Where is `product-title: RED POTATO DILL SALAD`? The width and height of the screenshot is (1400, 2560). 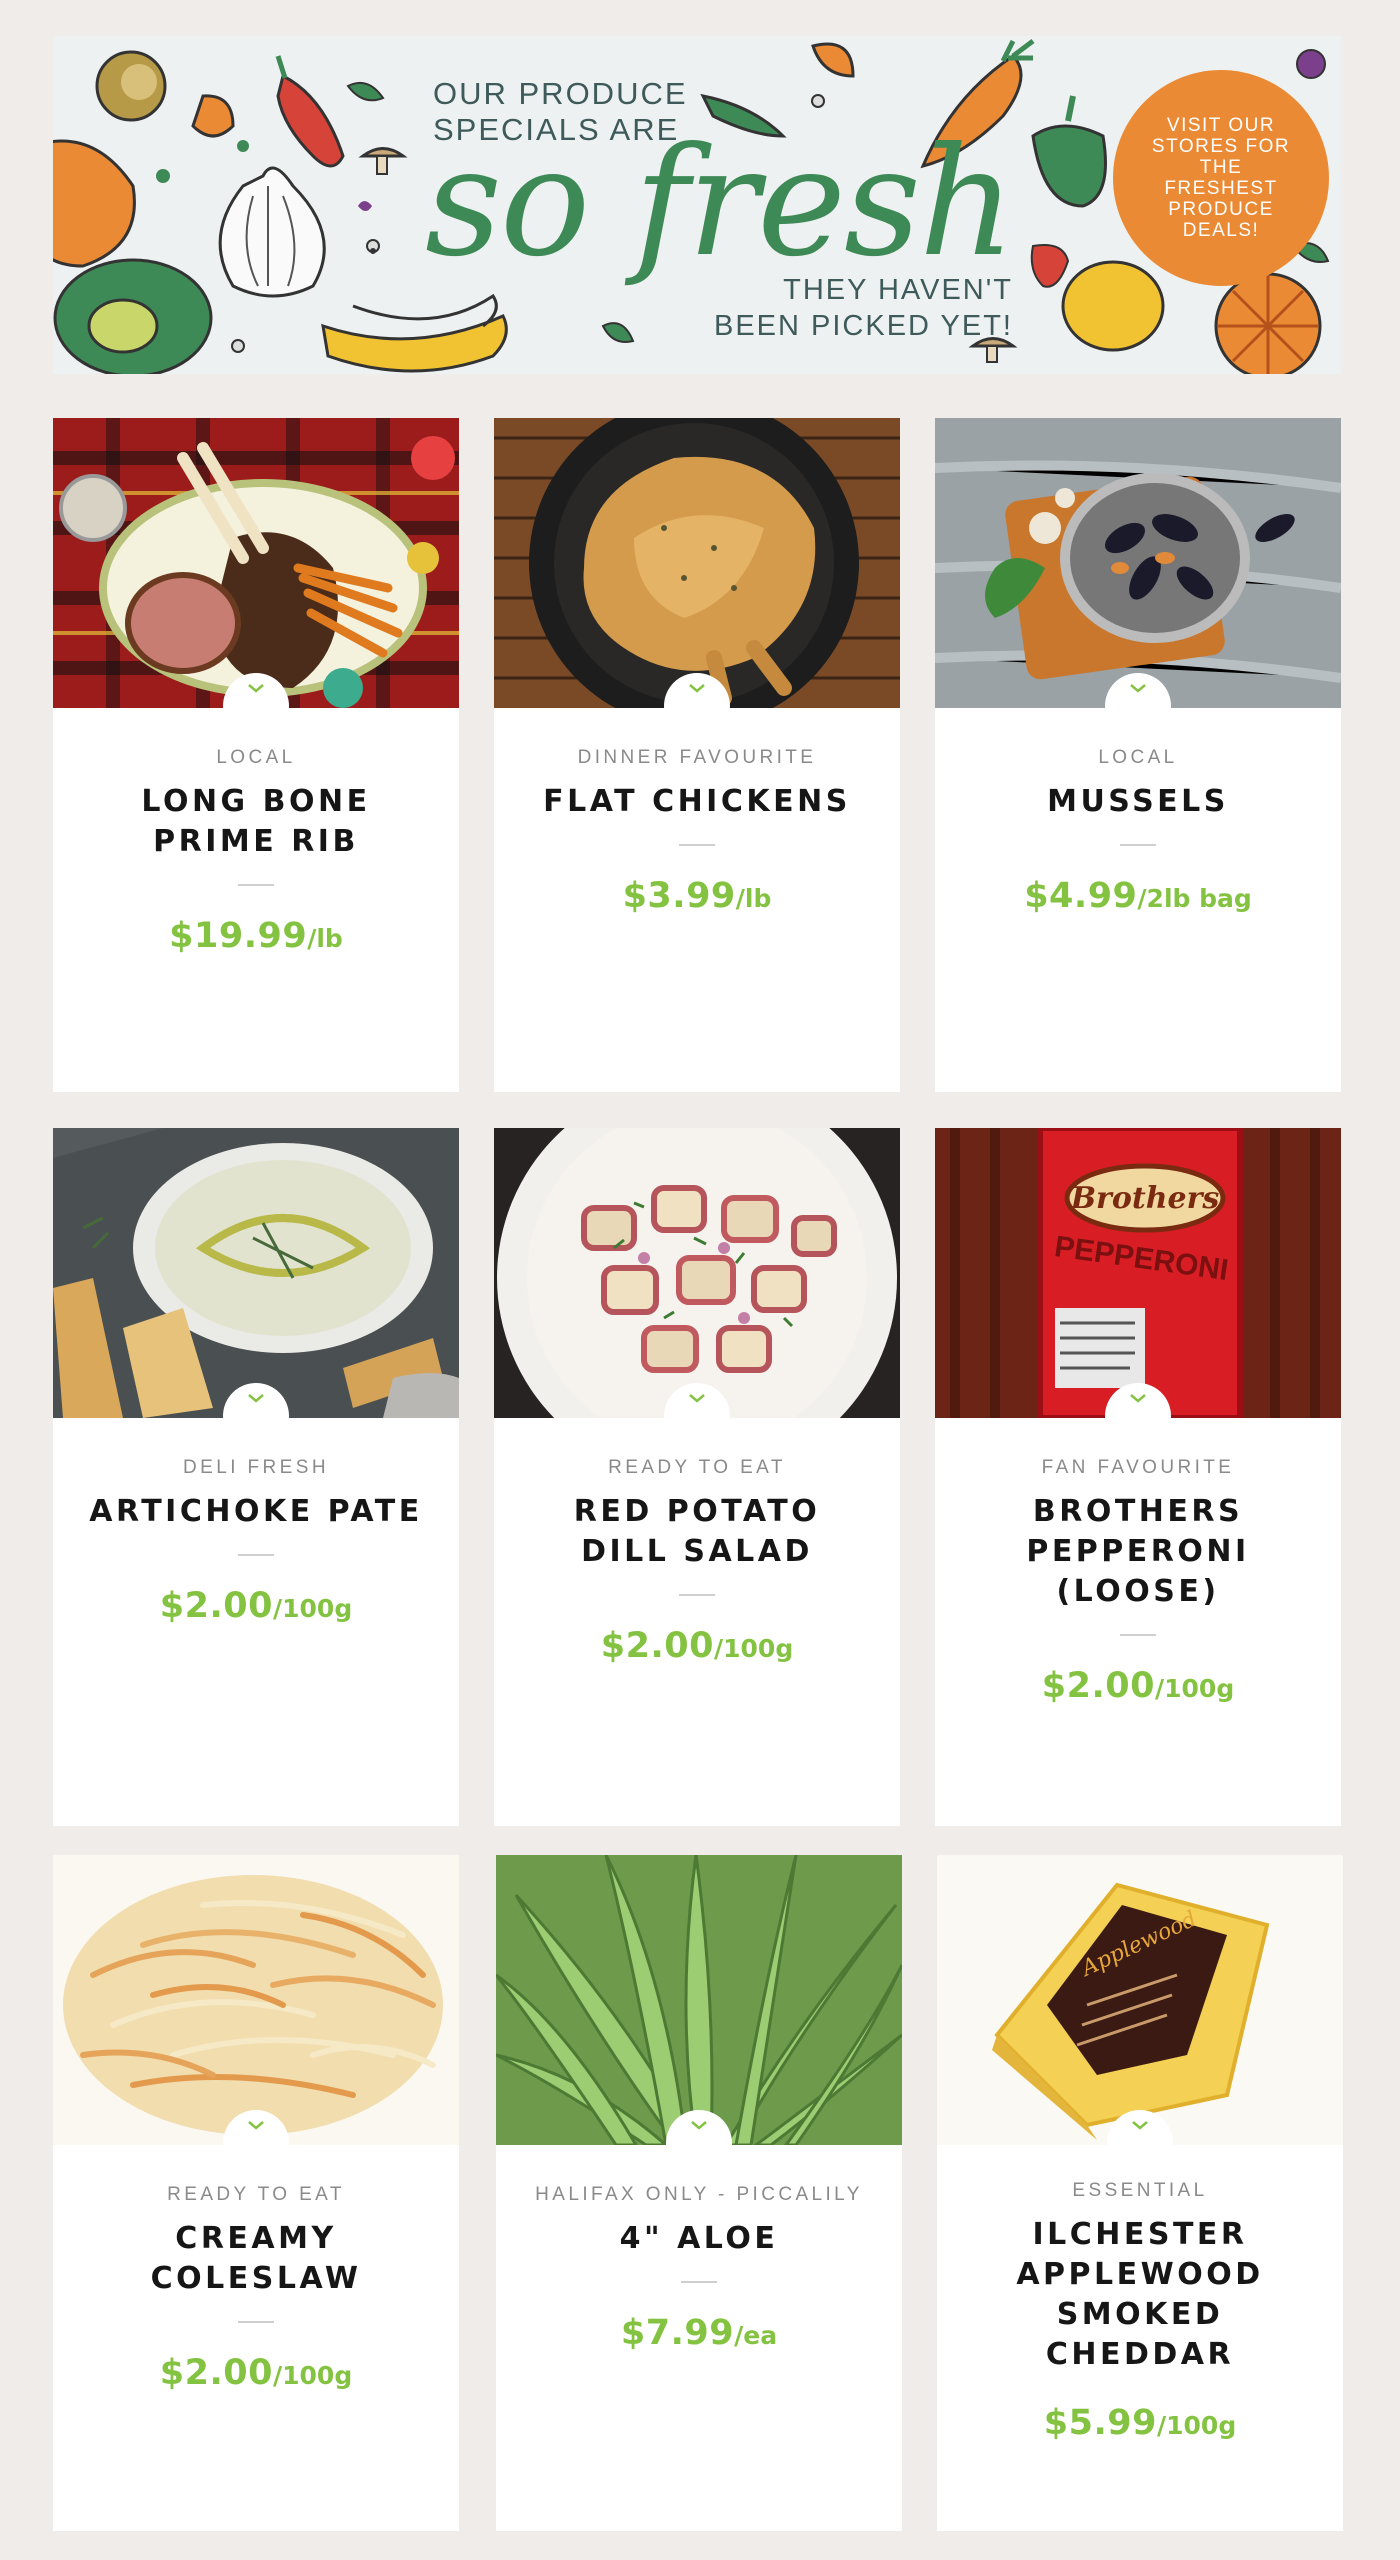
product-title: RED POTATO DILL SALAD is located at coordinates (697, 1531).